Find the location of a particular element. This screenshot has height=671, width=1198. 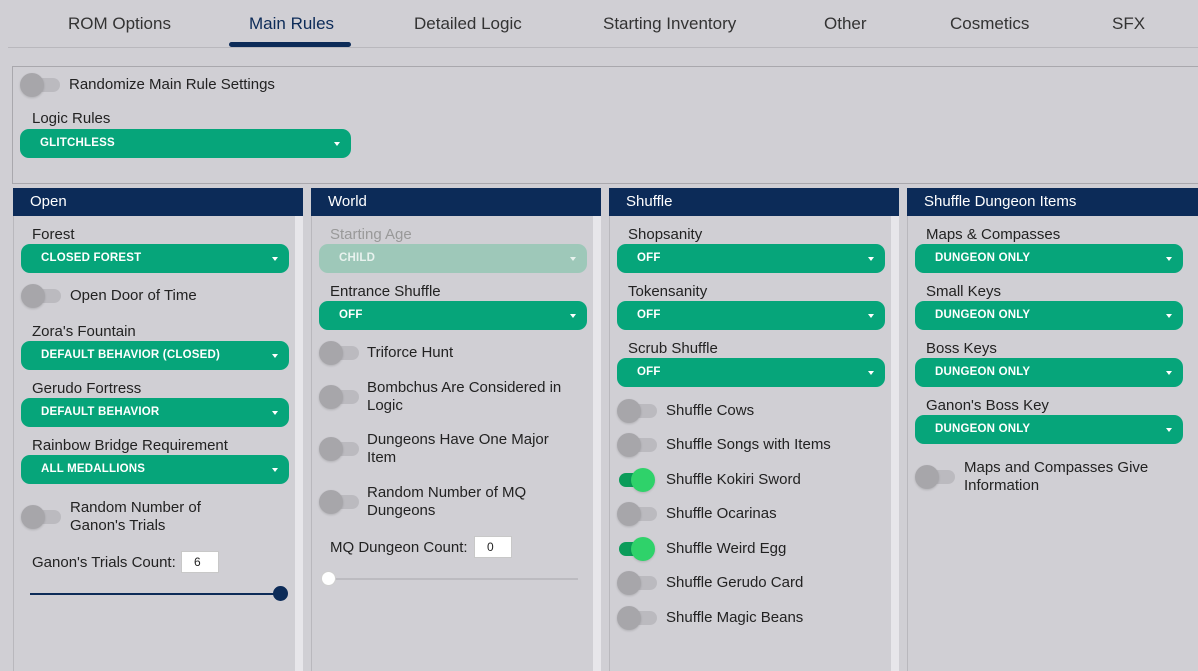

shuffle-ocarinas-label: Shuffle Ocarinas is located at coordinates (721, 513).